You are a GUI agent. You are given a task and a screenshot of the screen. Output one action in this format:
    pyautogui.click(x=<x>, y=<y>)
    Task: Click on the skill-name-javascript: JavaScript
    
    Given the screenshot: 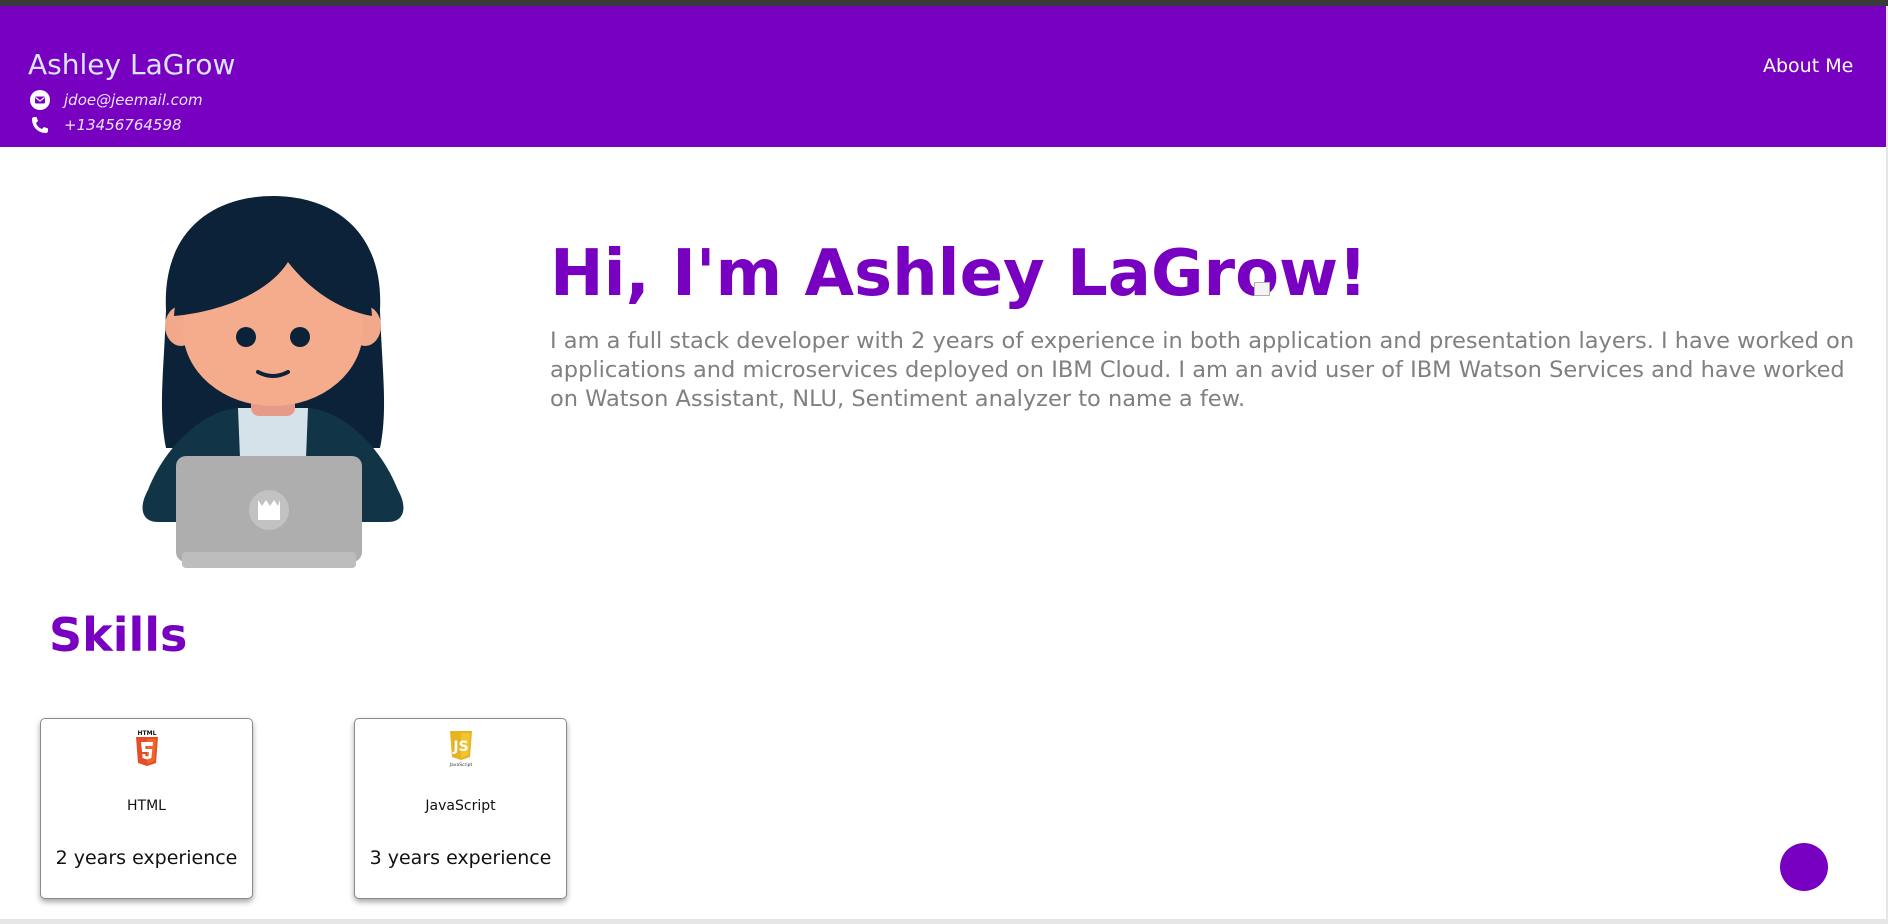 What is the action you would take?
    pyautogui.click(x=460, y=806)
    